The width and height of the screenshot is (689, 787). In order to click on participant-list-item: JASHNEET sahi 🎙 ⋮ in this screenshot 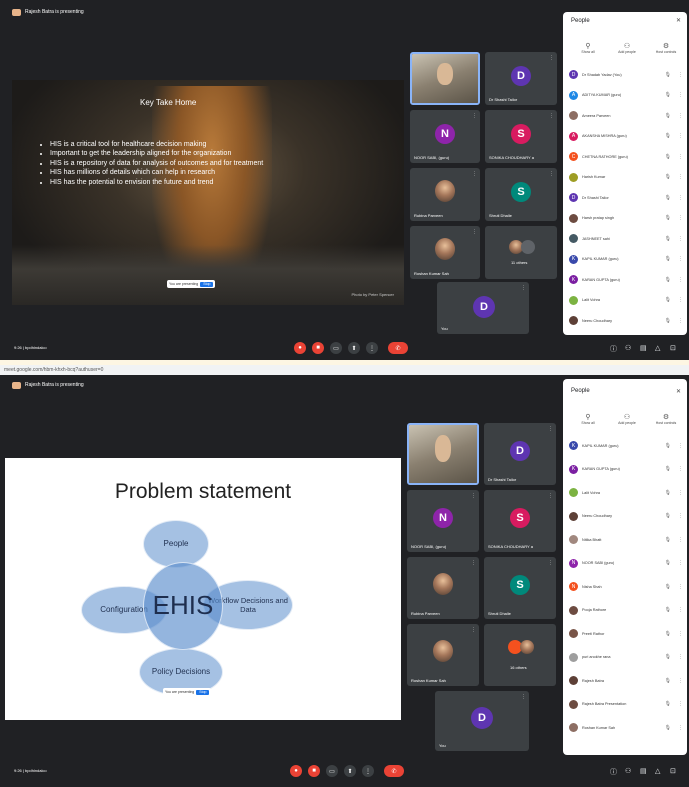, I will do `click(626, 238)`.